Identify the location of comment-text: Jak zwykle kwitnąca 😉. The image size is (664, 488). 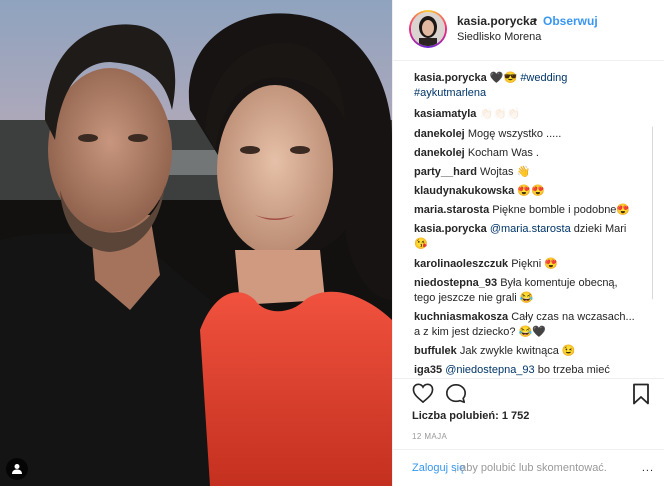
(517, 351).